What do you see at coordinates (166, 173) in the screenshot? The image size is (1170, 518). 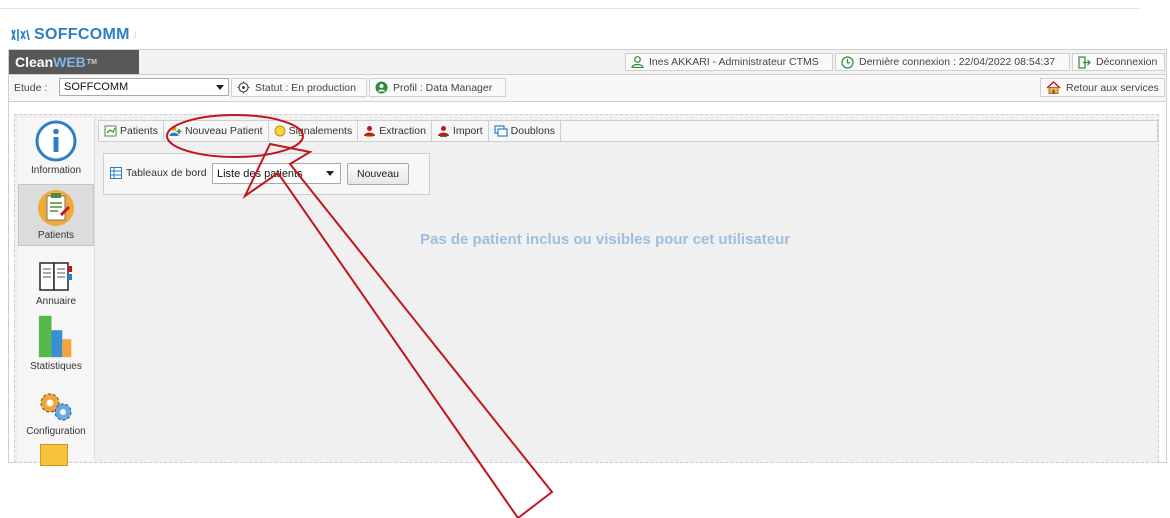 I see `dashboard-label: Tableaux de bord` at bounding box center [166, 173].